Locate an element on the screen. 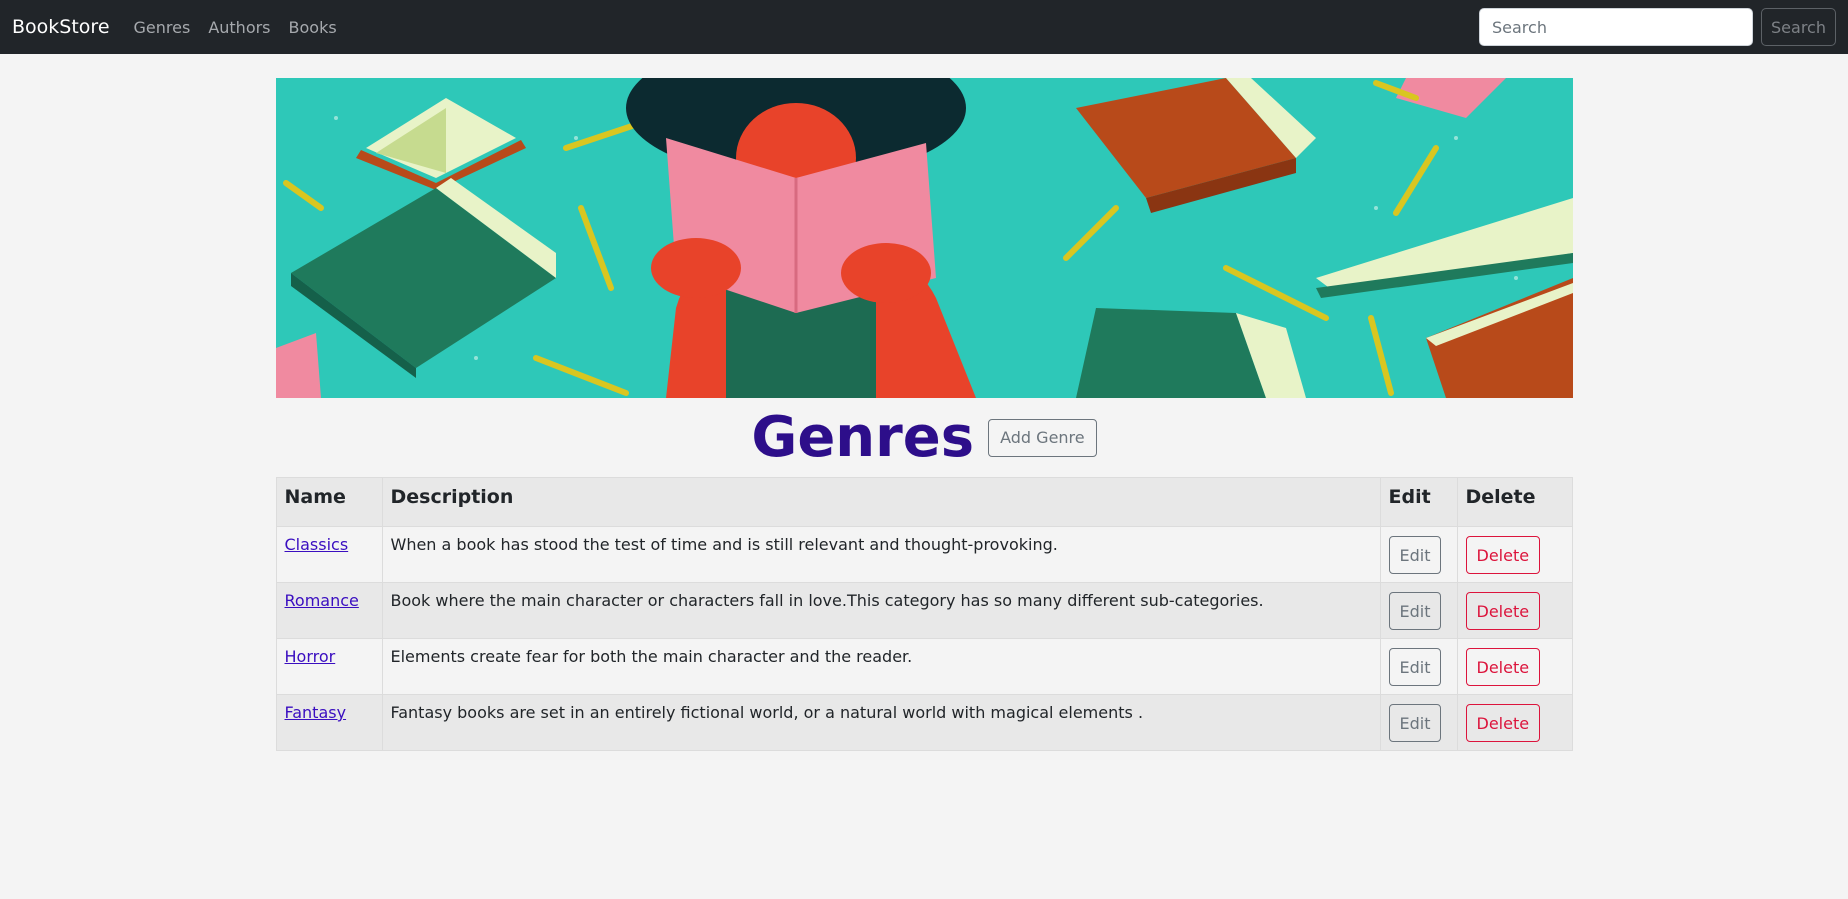 This screenshot has width=1848, height=899. column-header-delete: Delete is located at coordinates (1514, 502).